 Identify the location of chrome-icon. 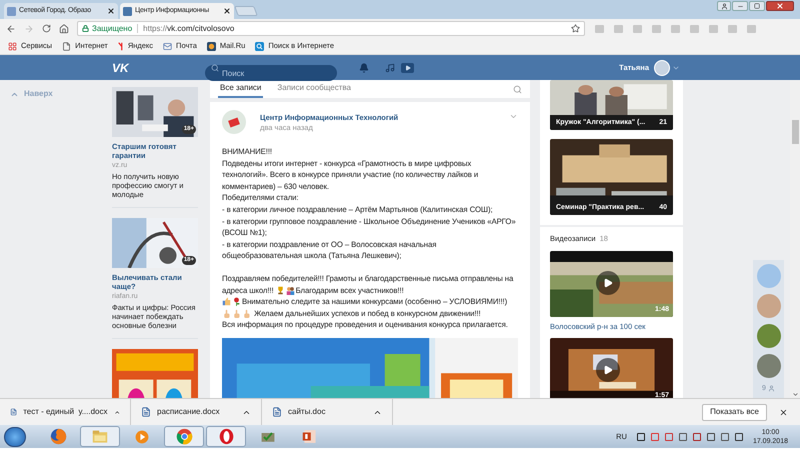
(184, 436).